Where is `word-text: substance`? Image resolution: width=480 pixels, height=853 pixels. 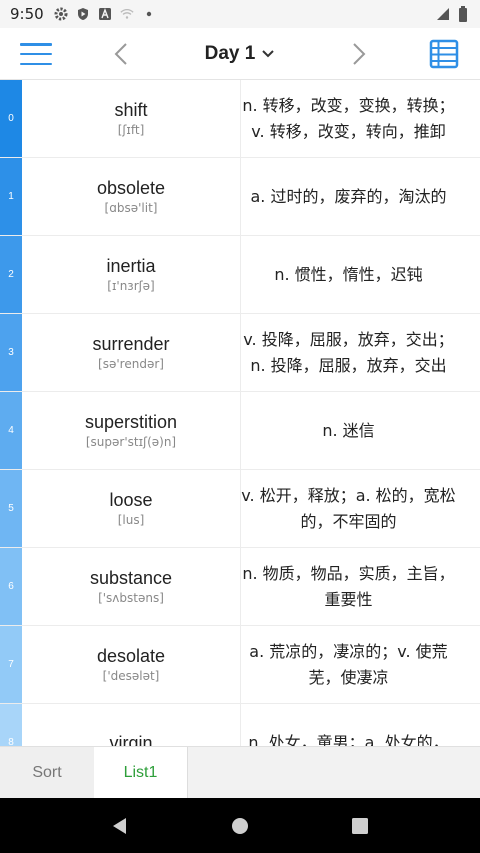 word-text: substance is located at coordinates (131, 577).